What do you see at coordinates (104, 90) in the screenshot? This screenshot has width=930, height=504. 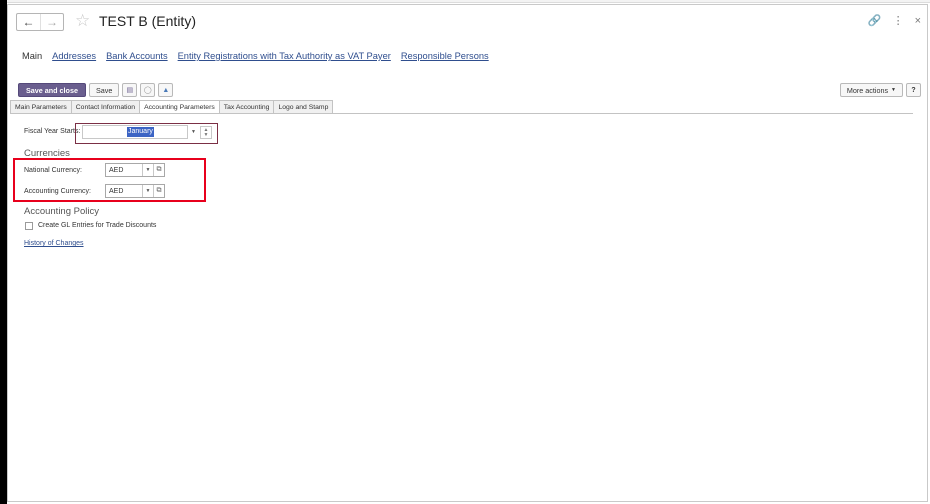 I see `save-button: Save` at bounding box center [104, 90].